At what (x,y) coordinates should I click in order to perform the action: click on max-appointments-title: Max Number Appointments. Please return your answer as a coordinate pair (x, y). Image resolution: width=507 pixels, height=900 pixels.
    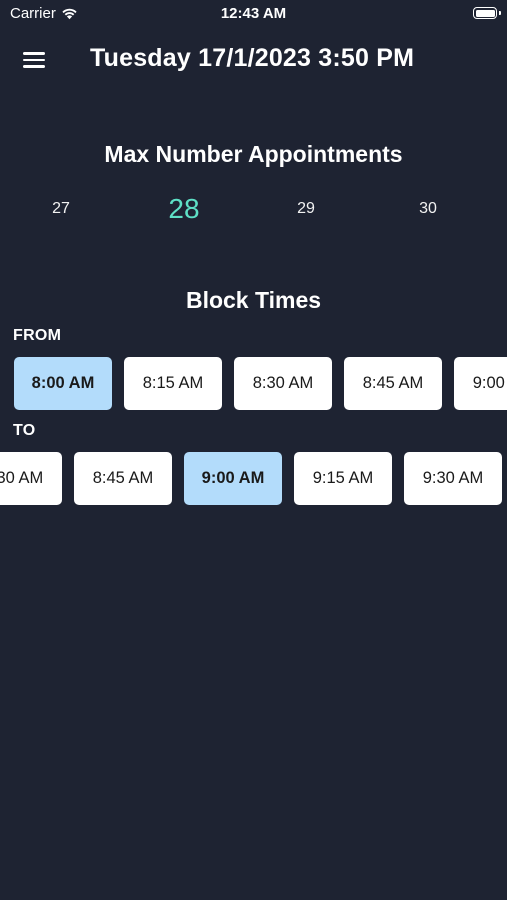
    Looking at the image, I should click on (253, 154).